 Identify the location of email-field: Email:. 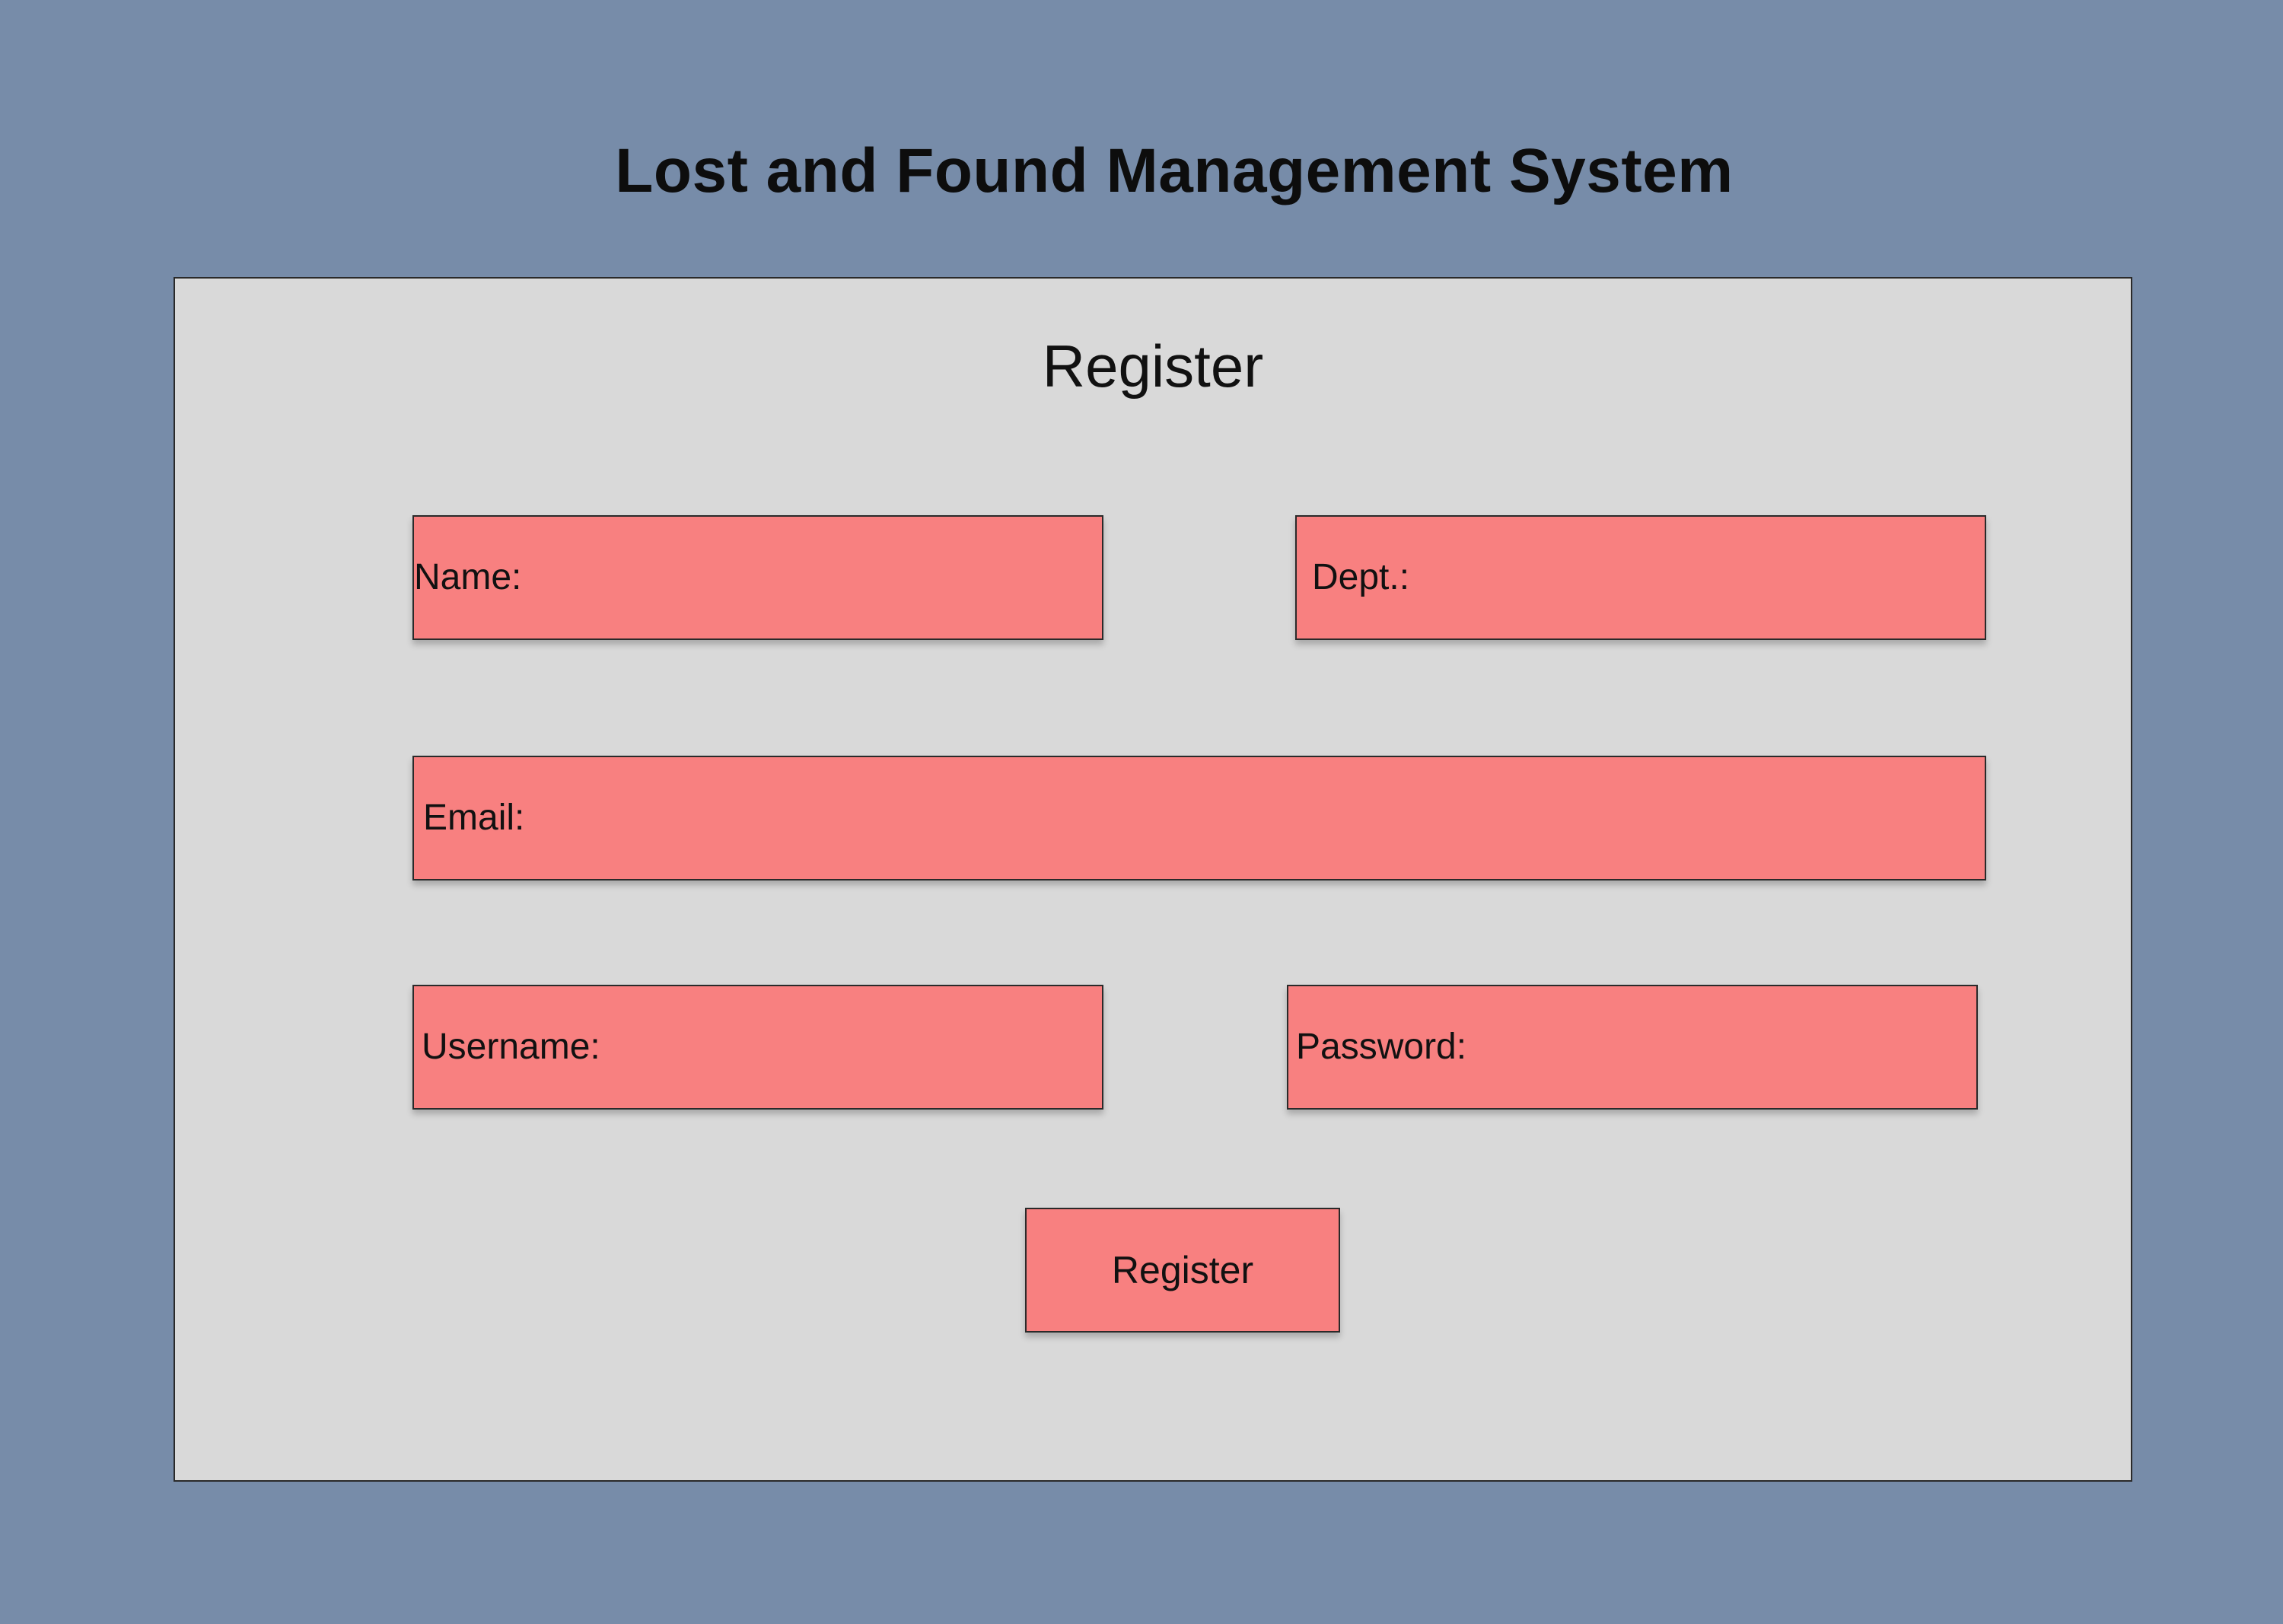
(1199, 818).